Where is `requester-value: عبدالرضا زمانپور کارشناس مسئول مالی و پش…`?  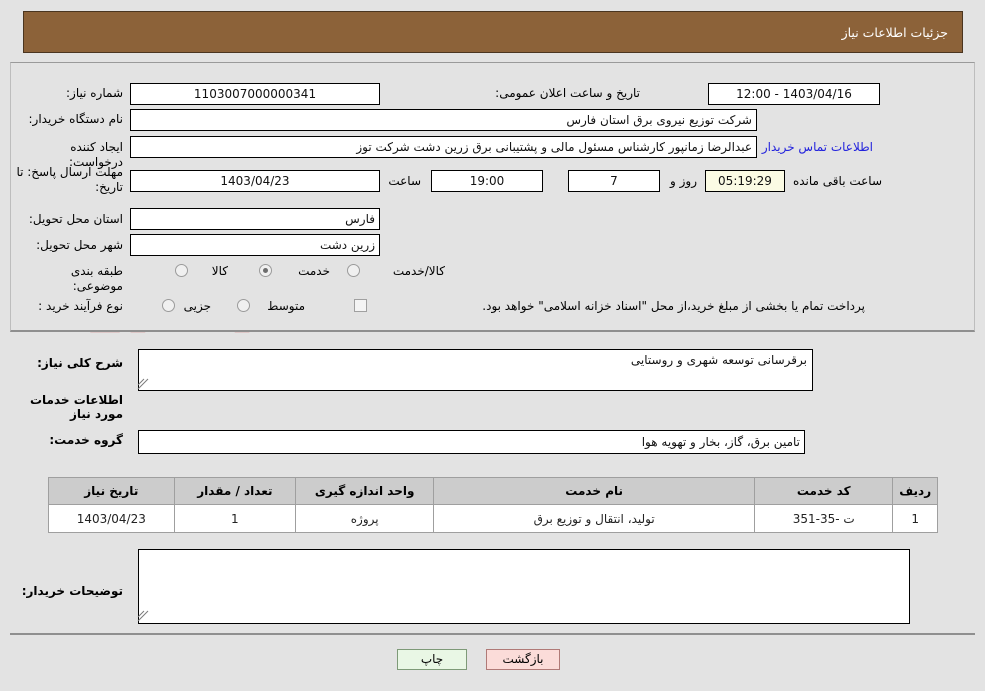
requester-value: عبدالرضا زمانپور کارشناس مسئول مالی و پش… is located at coordinates (443, 147).